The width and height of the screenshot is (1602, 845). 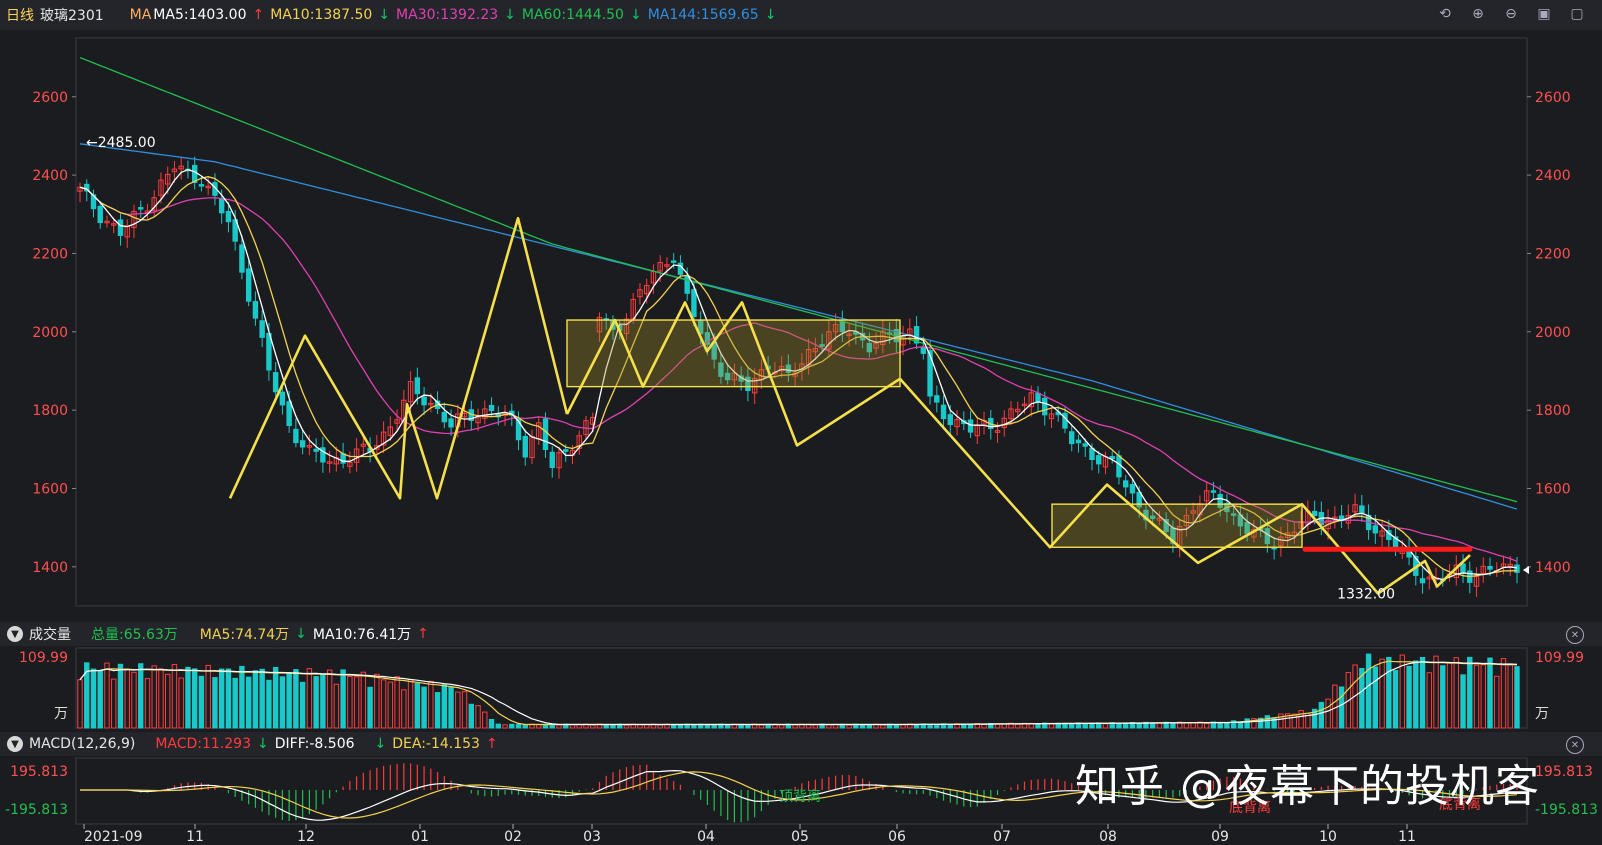 What do you see at coordinates (1220, 837) in the screenshot?
I see `x-tick-label: 09` at bounding box center [1220, 837].